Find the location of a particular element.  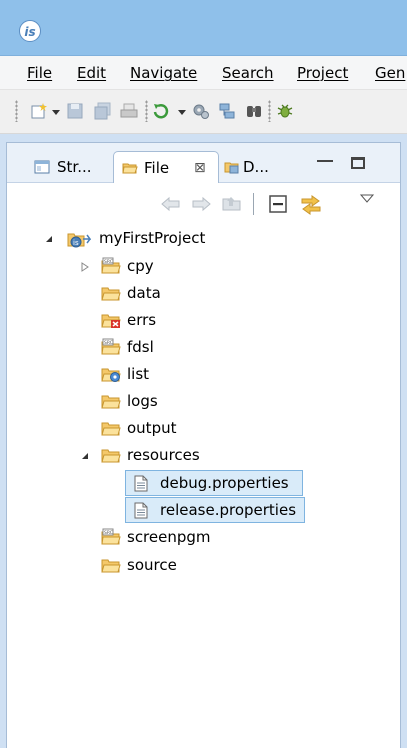

tree-item-label: release.properties is located at coordinates (228, 510).